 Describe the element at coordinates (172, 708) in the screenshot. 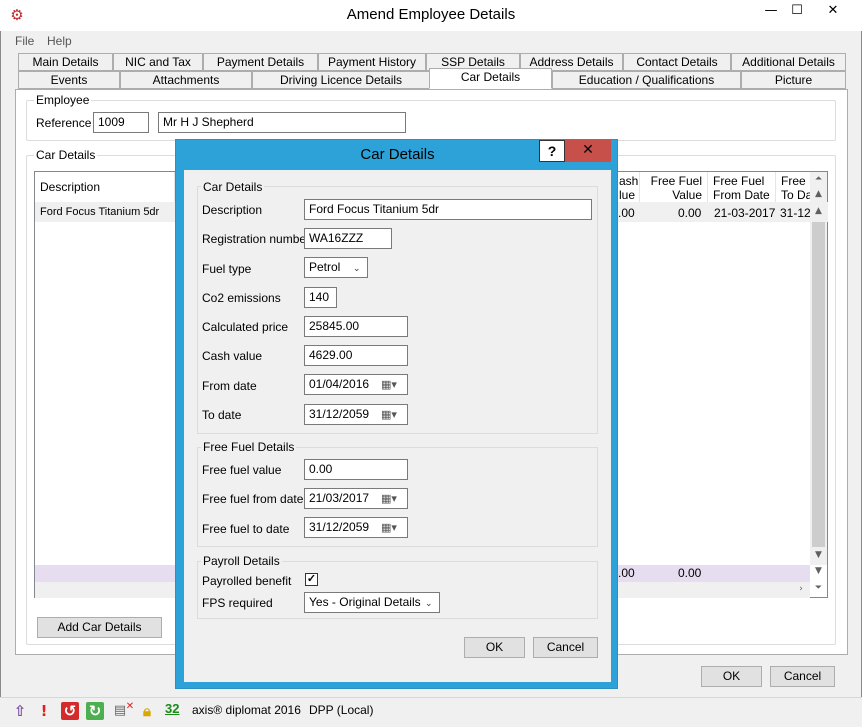

I see `record-count: 32` at that location.